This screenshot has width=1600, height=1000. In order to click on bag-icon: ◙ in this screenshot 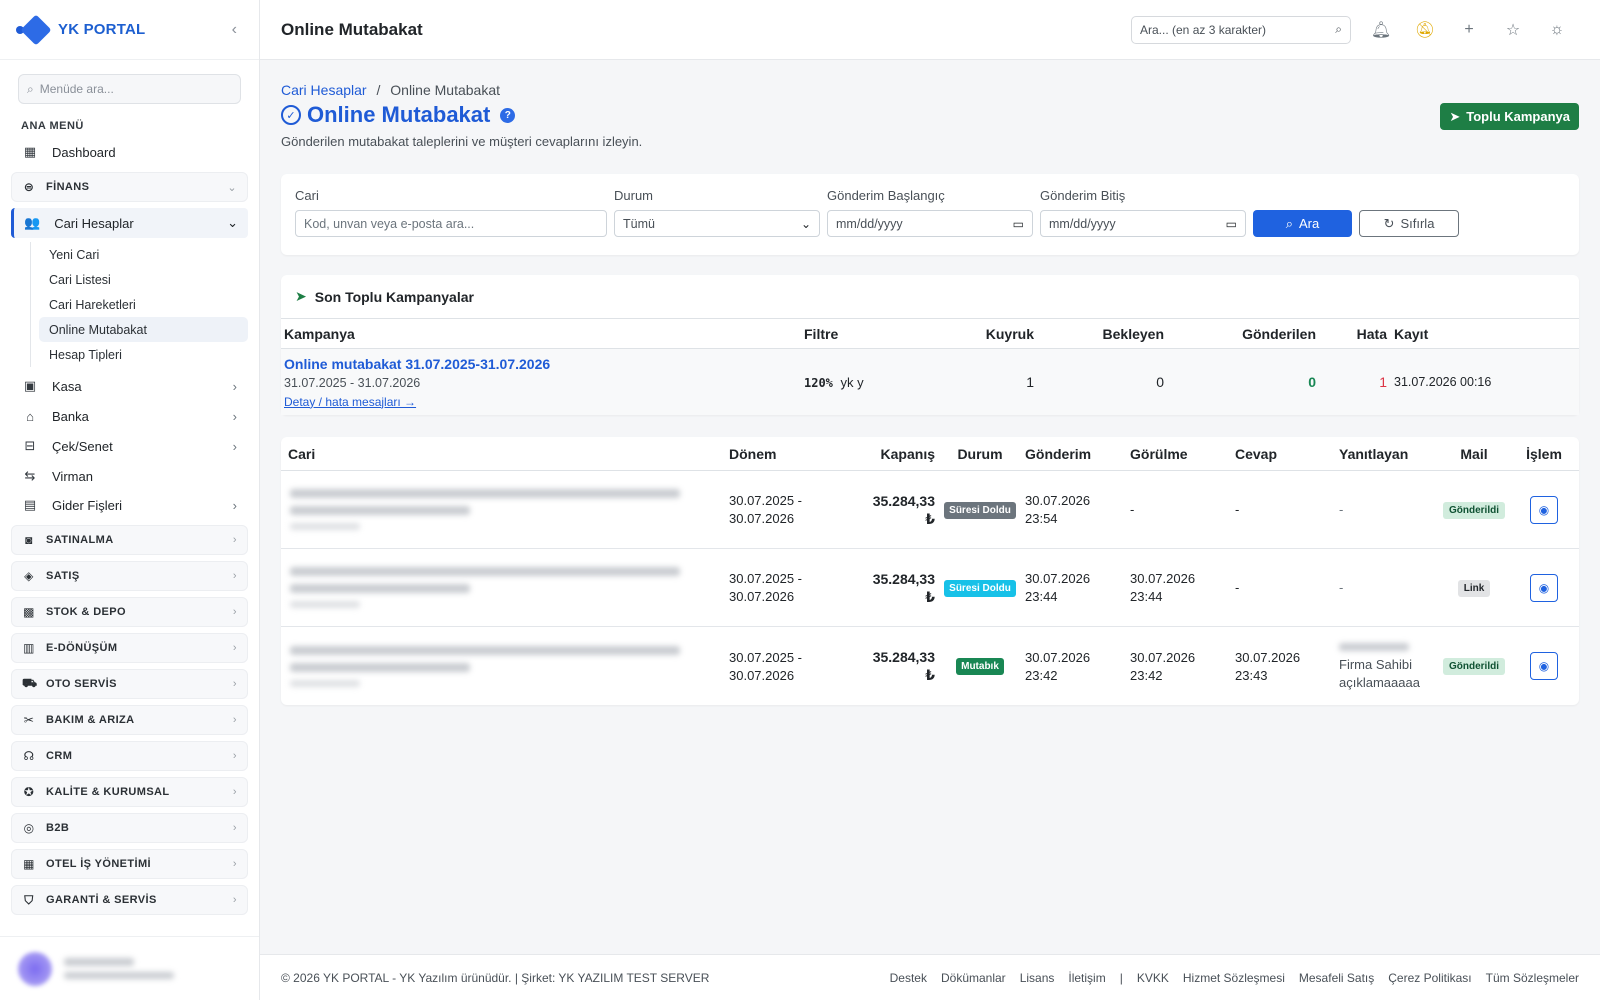, I will do `click(29, 540)`.